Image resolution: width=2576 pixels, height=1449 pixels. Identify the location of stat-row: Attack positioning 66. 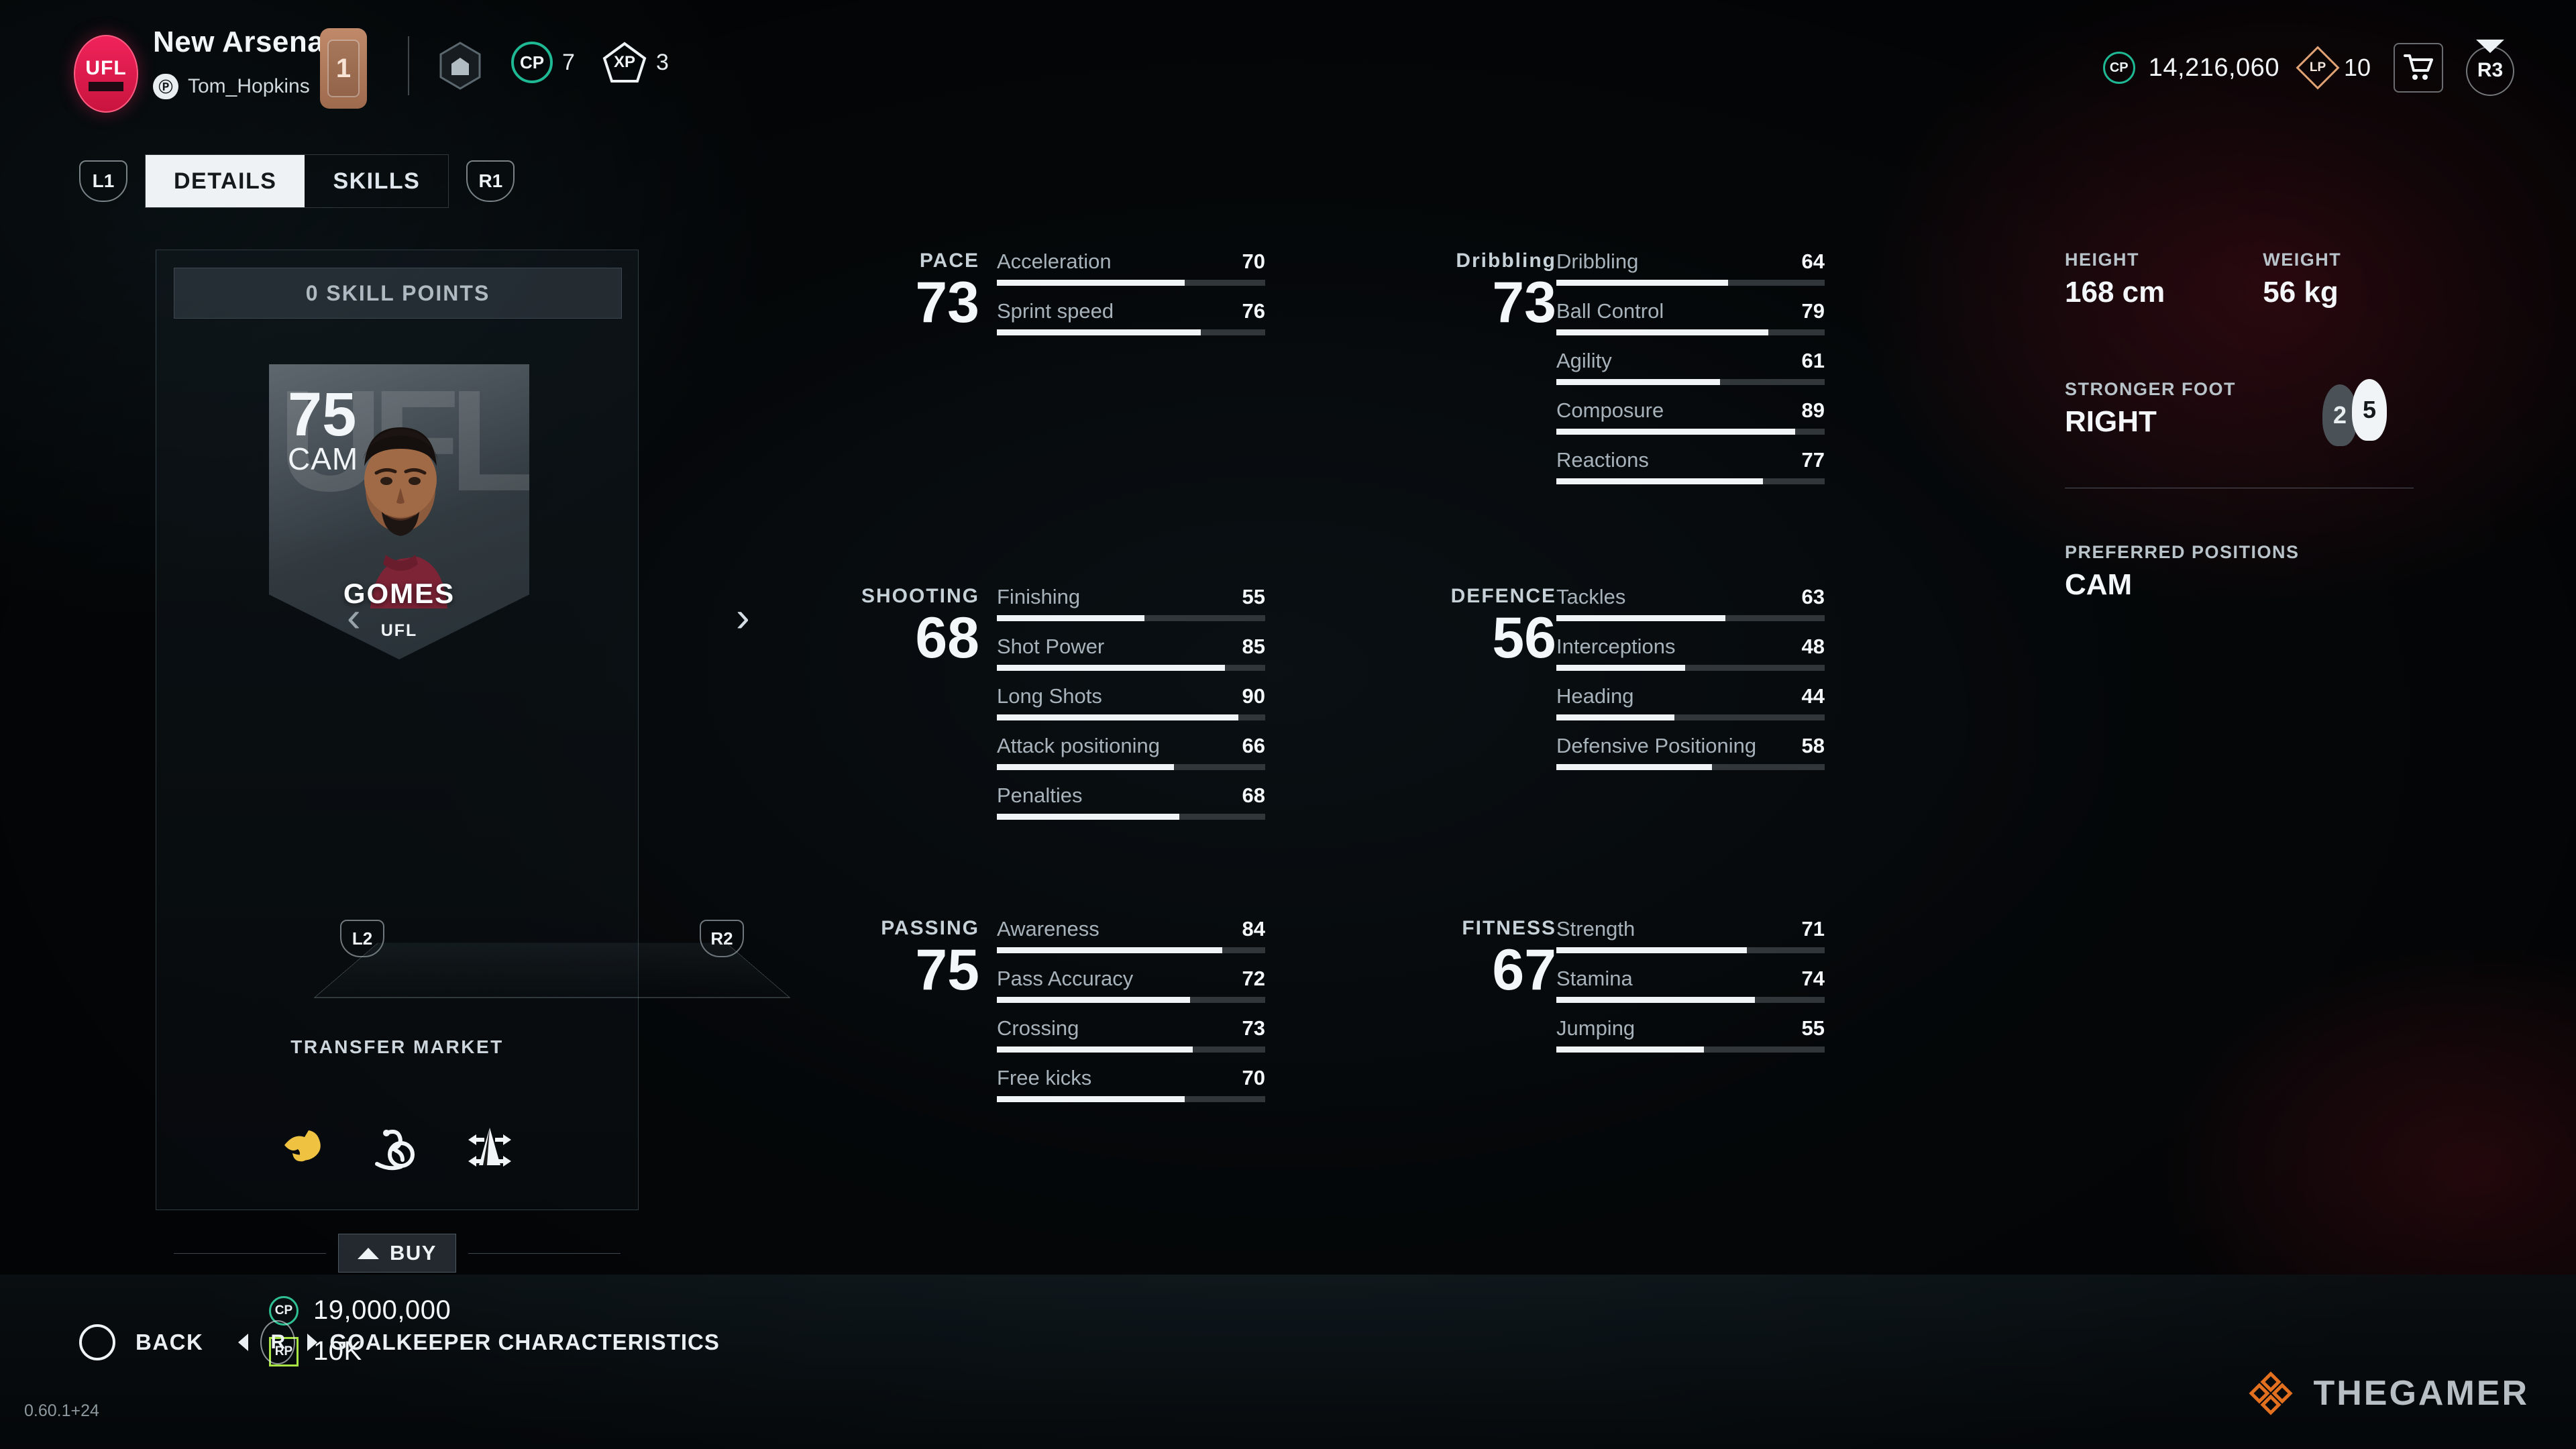
(1131, 752).